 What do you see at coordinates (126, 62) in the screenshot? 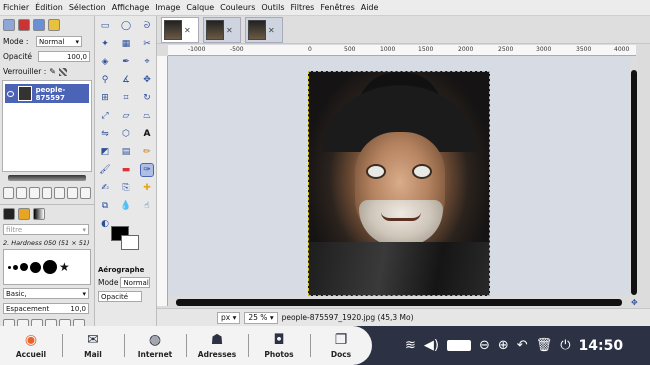
I see `paths-icon: ✒` at bounding box center [126, 62].